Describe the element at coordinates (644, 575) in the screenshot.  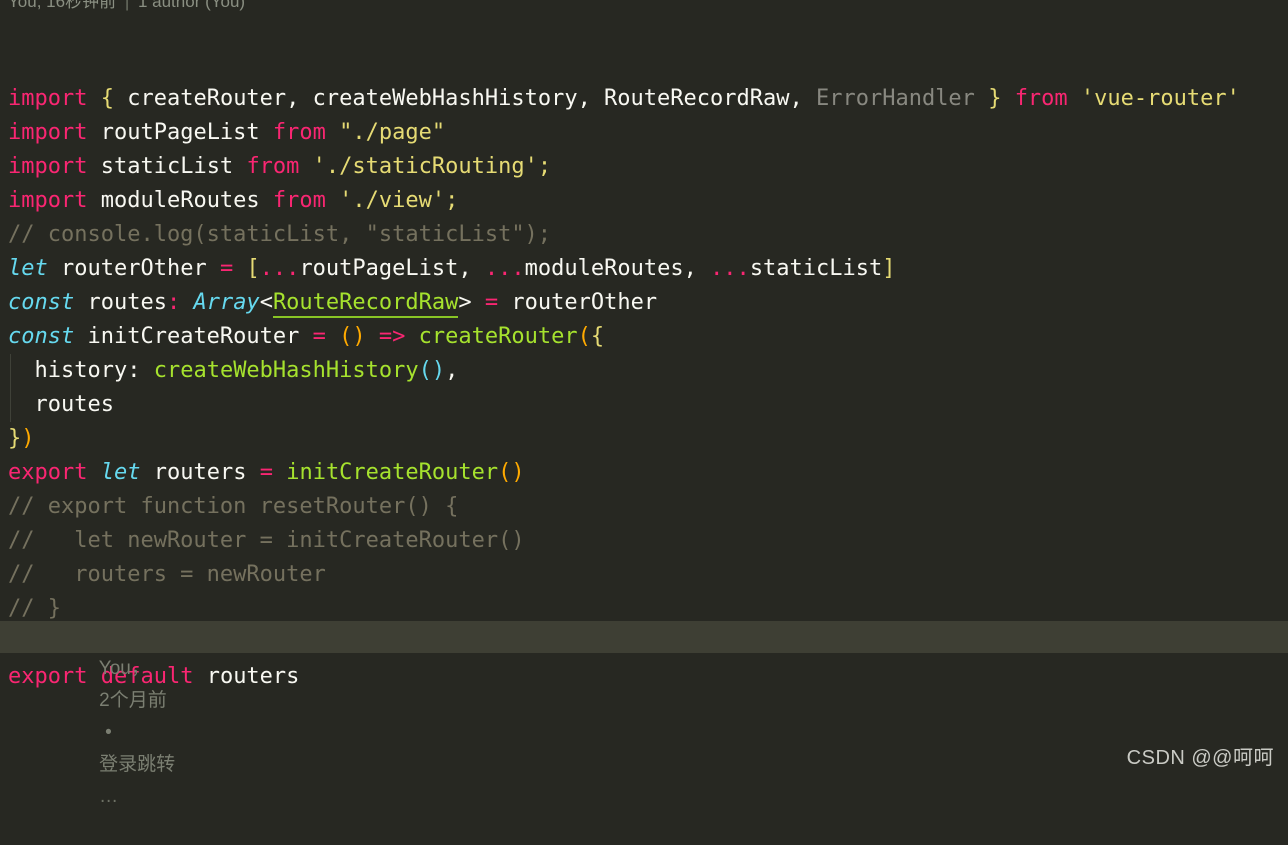
I see `code-line: // routers = newRouter` at that location.